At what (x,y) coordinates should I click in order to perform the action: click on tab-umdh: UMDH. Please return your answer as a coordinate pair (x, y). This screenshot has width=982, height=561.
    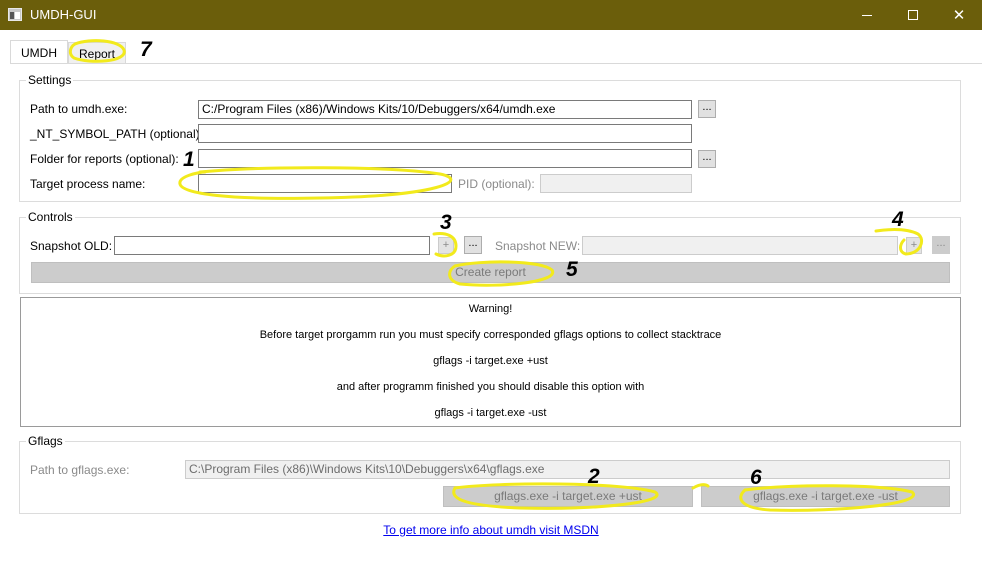
    Looking at the image, I should click on (39, 52).